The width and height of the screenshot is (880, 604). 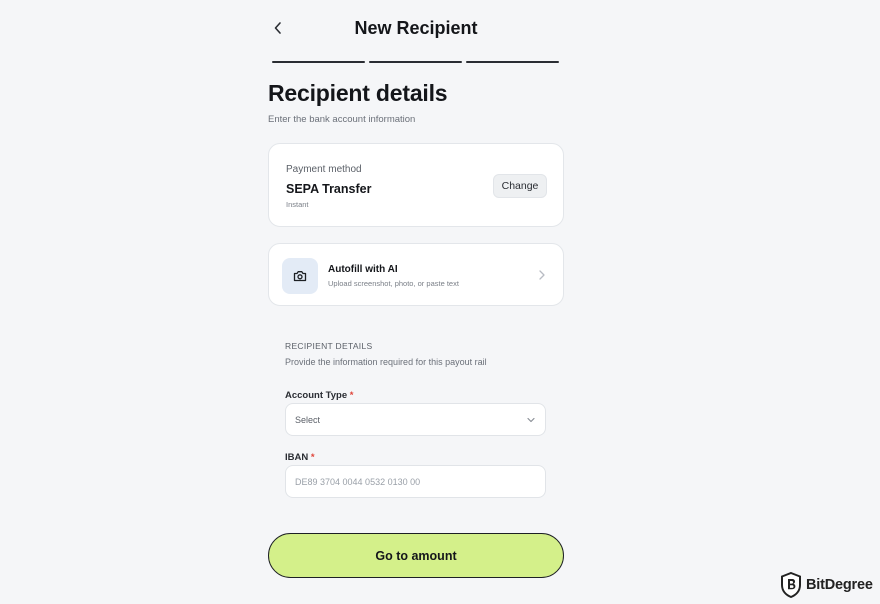 I want to click on section-title: Recipient details, so click(x=358, y=93).